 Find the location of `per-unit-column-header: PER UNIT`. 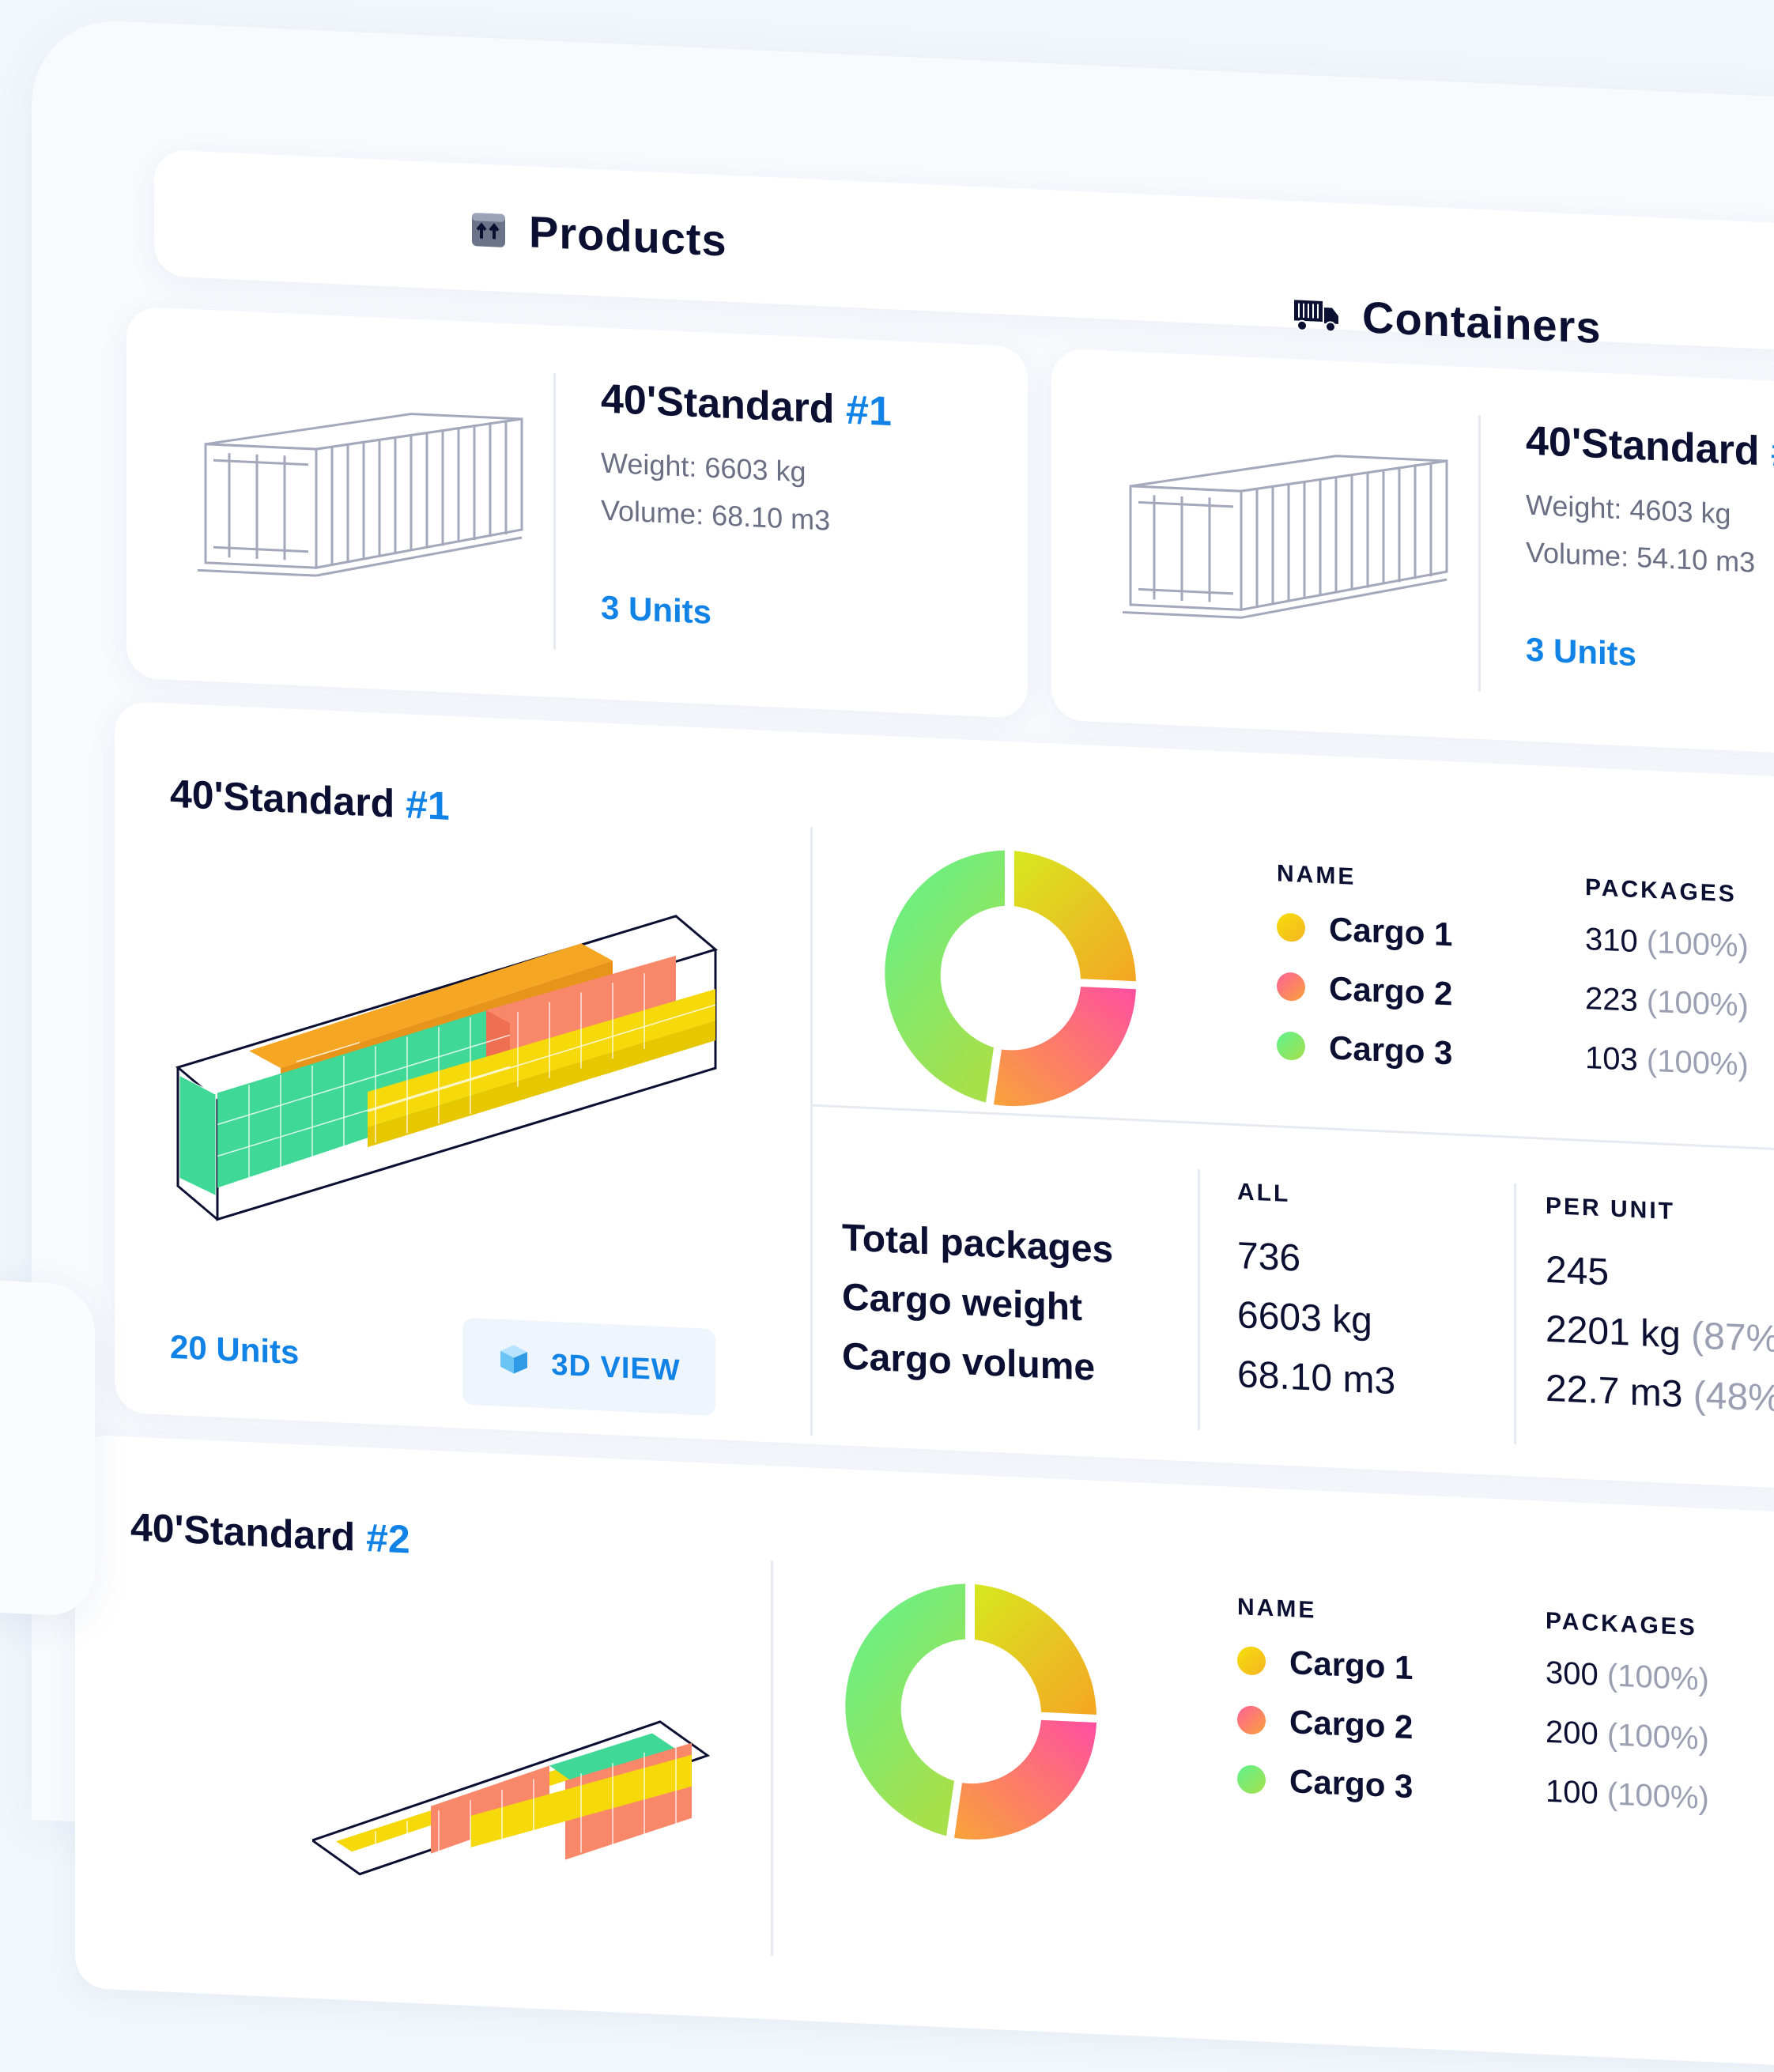

per-unit-column-header: PER UNIT is located at coordinates (1611, 1209).